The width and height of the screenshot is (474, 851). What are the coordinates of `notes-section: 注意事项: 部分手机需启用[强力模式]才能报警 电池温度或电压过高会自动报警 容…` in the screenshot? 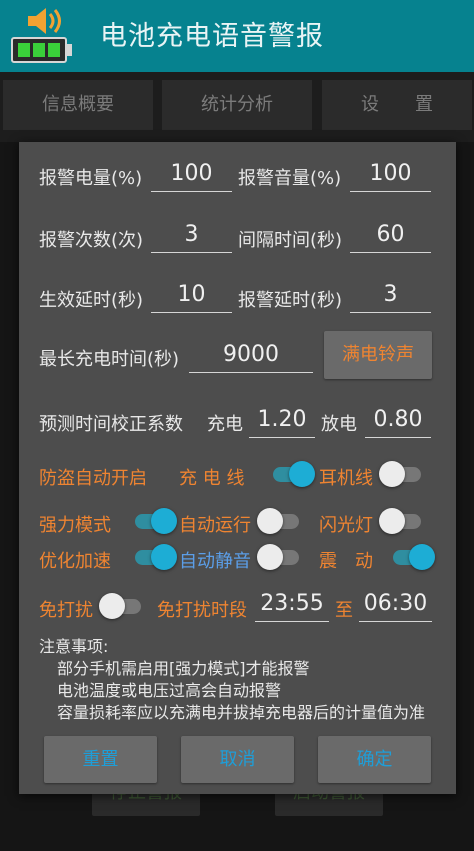 It's located at (232, 680).